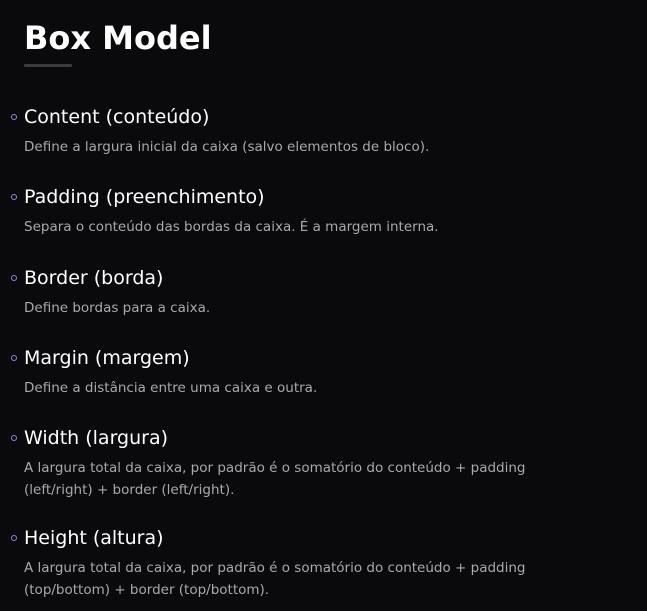 This screenshot has width=647, height=611. I want to click on item-title: Content (conteúdo), so click(117, 117).